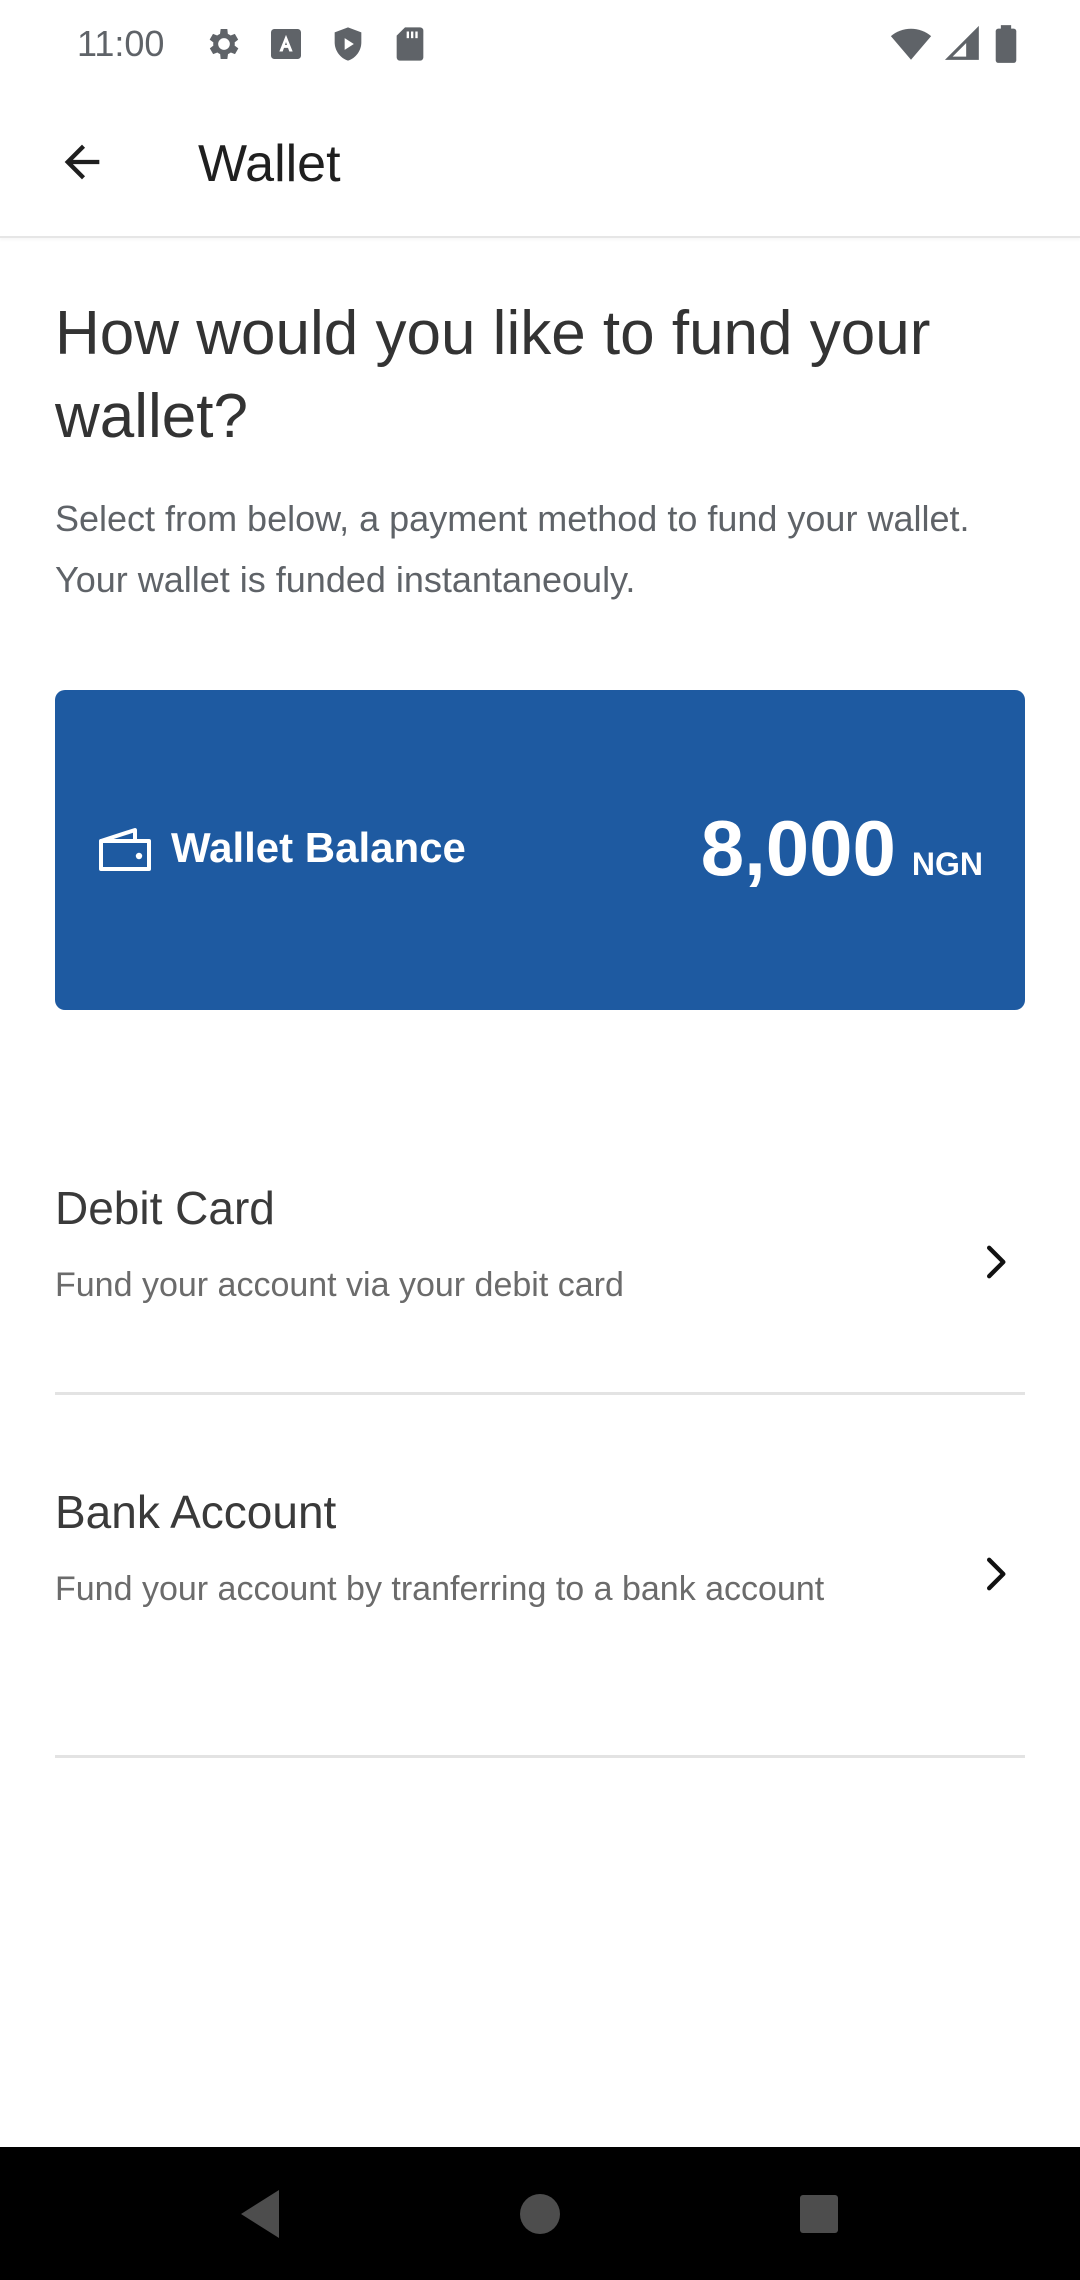 This screenshot has height=2280, width=1080. I want to click on arrow-left-icon, so click(82, 162).